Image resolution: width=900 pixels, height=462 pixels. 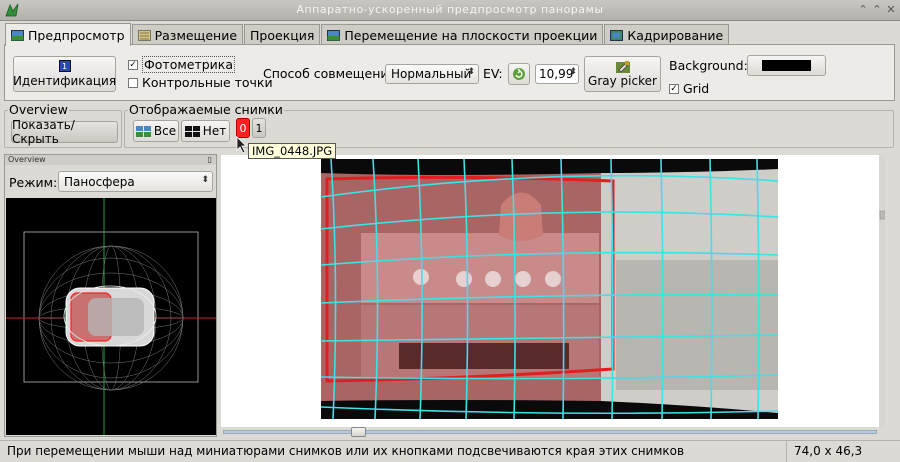 What do you see at coordinates (493, 73) in the screenshot?
I see `ev-label: EV:` at bounding box center [493, 73].